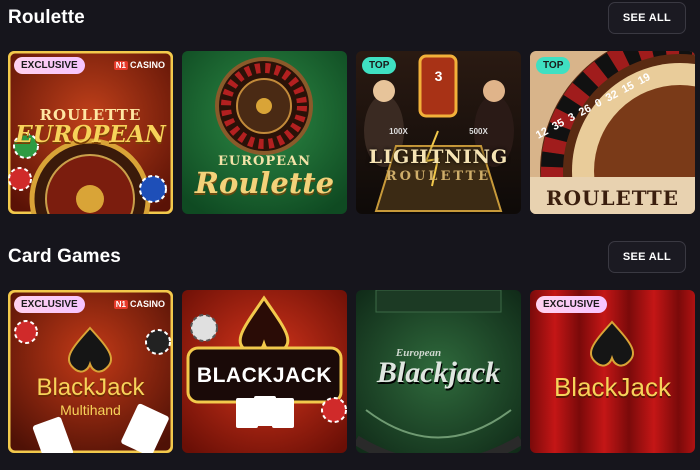 The height and width of the screenshot is (470, 700). I want to click on game-title-line1: LIGHTNING, so click(438, 157).